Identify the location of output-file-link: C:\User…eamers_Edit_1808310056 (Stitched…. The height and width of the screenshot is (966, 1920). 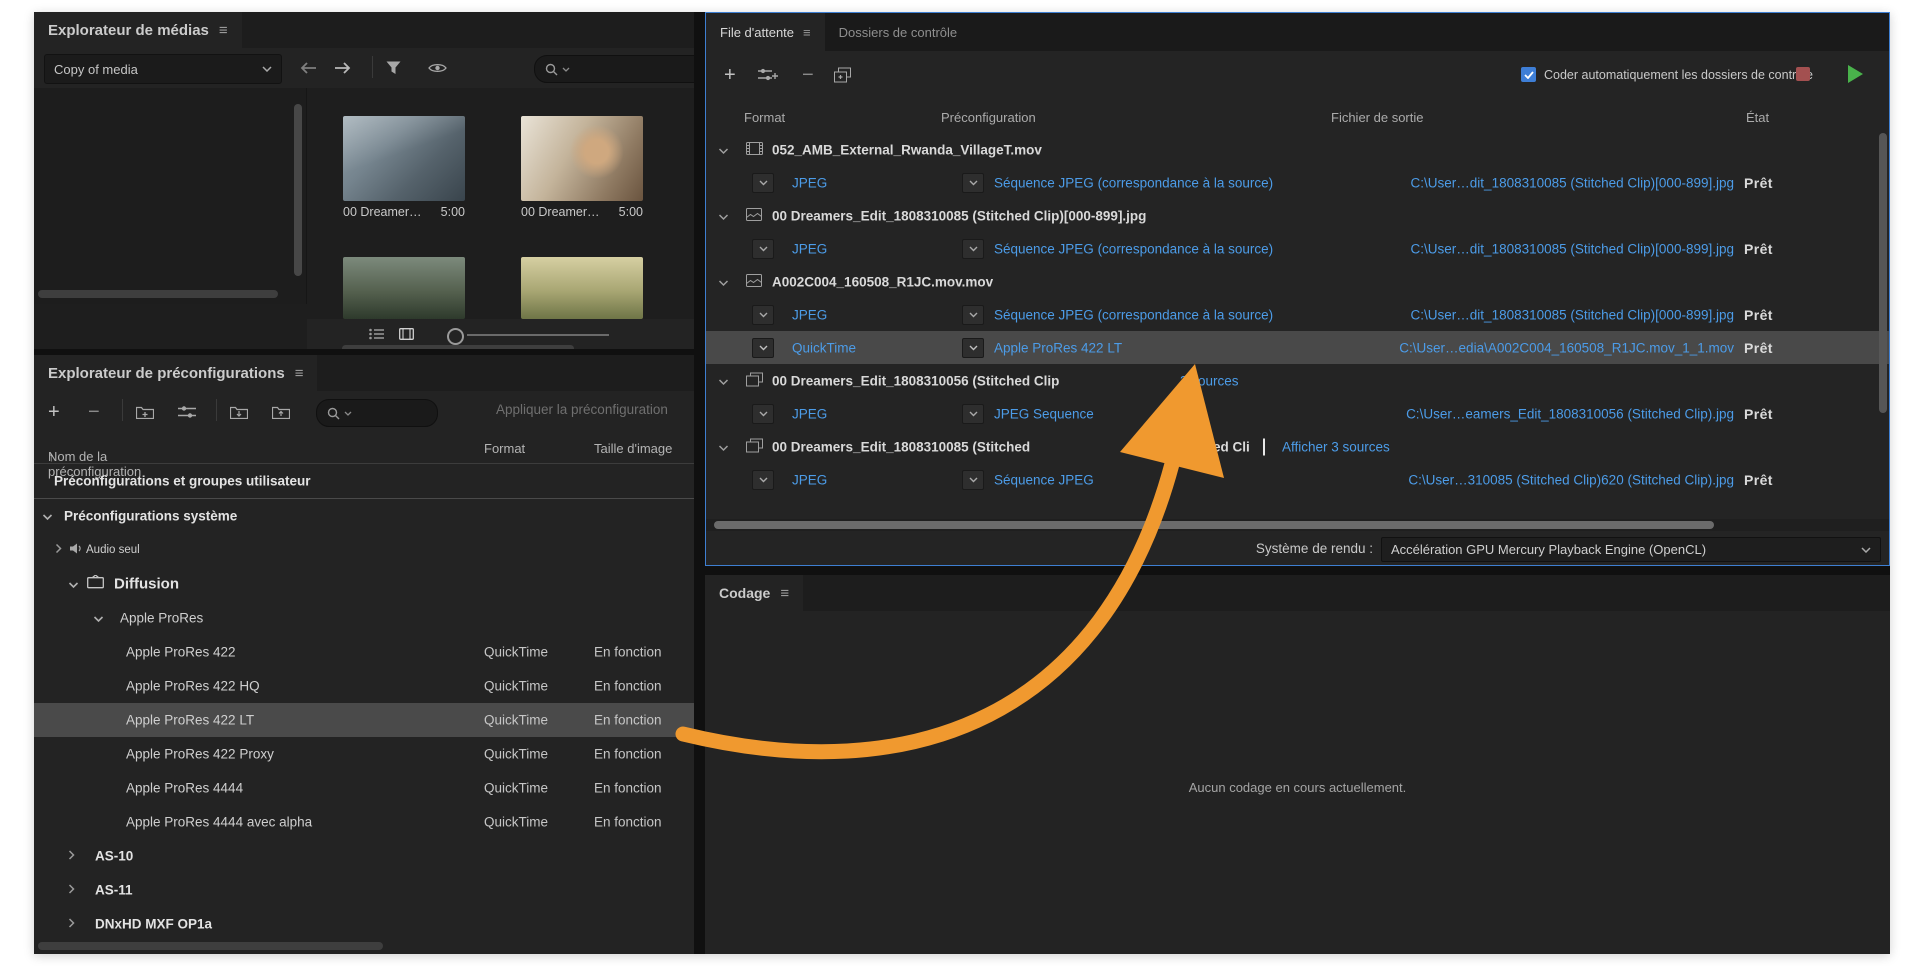
(1500, 413).